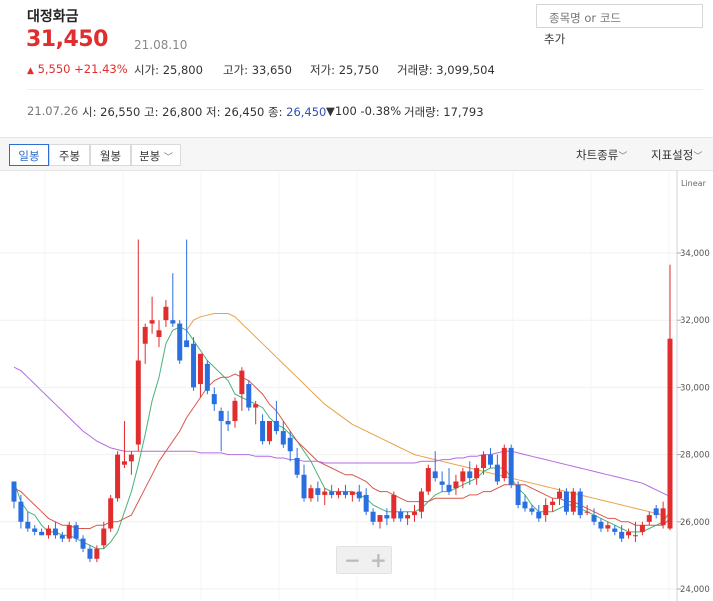  What do you see at coordinates (676, 155) in the screenshot?
I see `indicator-settings-dropdown: 지표설정﹀` at bounding box center [676, 155].